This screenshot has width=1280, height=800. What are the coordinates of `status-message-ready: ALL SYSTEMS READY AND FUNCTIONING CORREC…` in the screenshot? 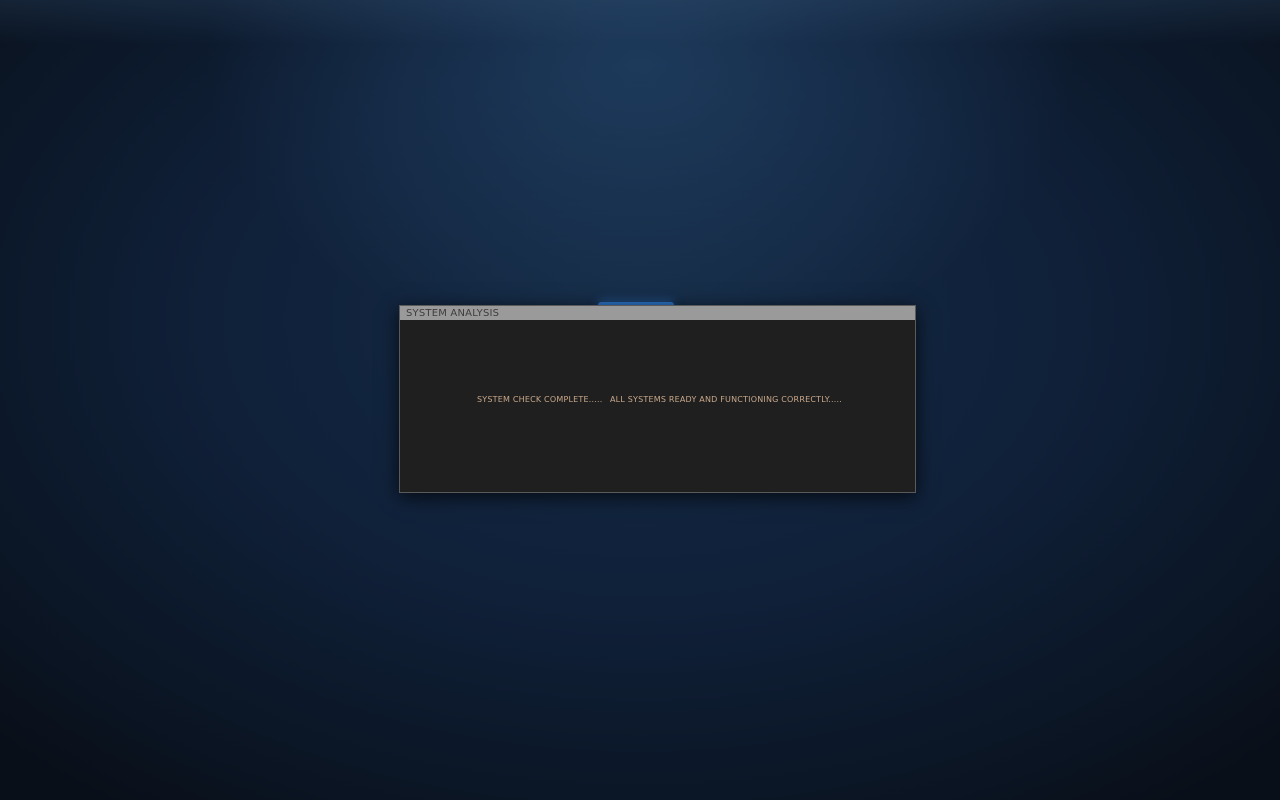 It's located at (726, 399).